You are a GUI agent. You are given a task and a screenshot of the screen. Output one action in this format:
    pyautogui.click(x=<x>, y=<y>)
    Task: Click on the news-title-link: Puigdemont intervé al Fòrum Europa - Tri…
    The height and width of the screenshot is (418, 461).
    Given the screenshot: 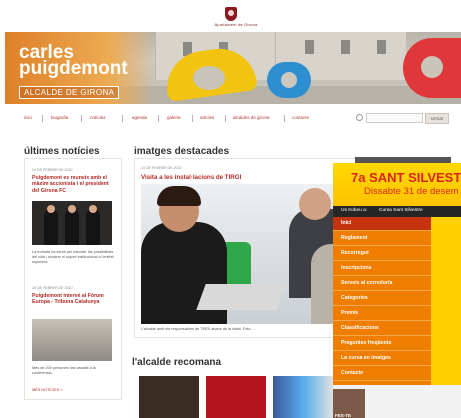 What is the action you would take?
    pyautogui.click(x=73, y=299)
    